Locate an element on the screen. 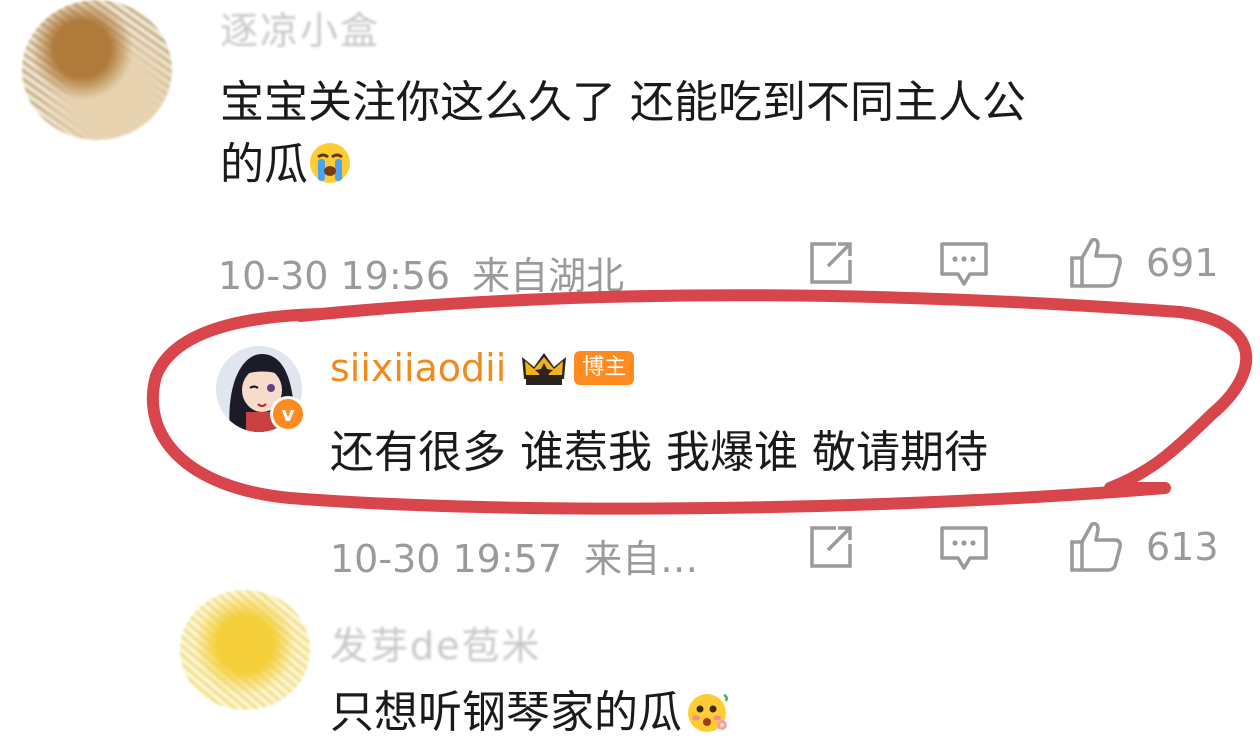 Image resolution: width=1260 pixels, height=756 pixels. username: siixiiaodii is located at coordinates (418, 368).